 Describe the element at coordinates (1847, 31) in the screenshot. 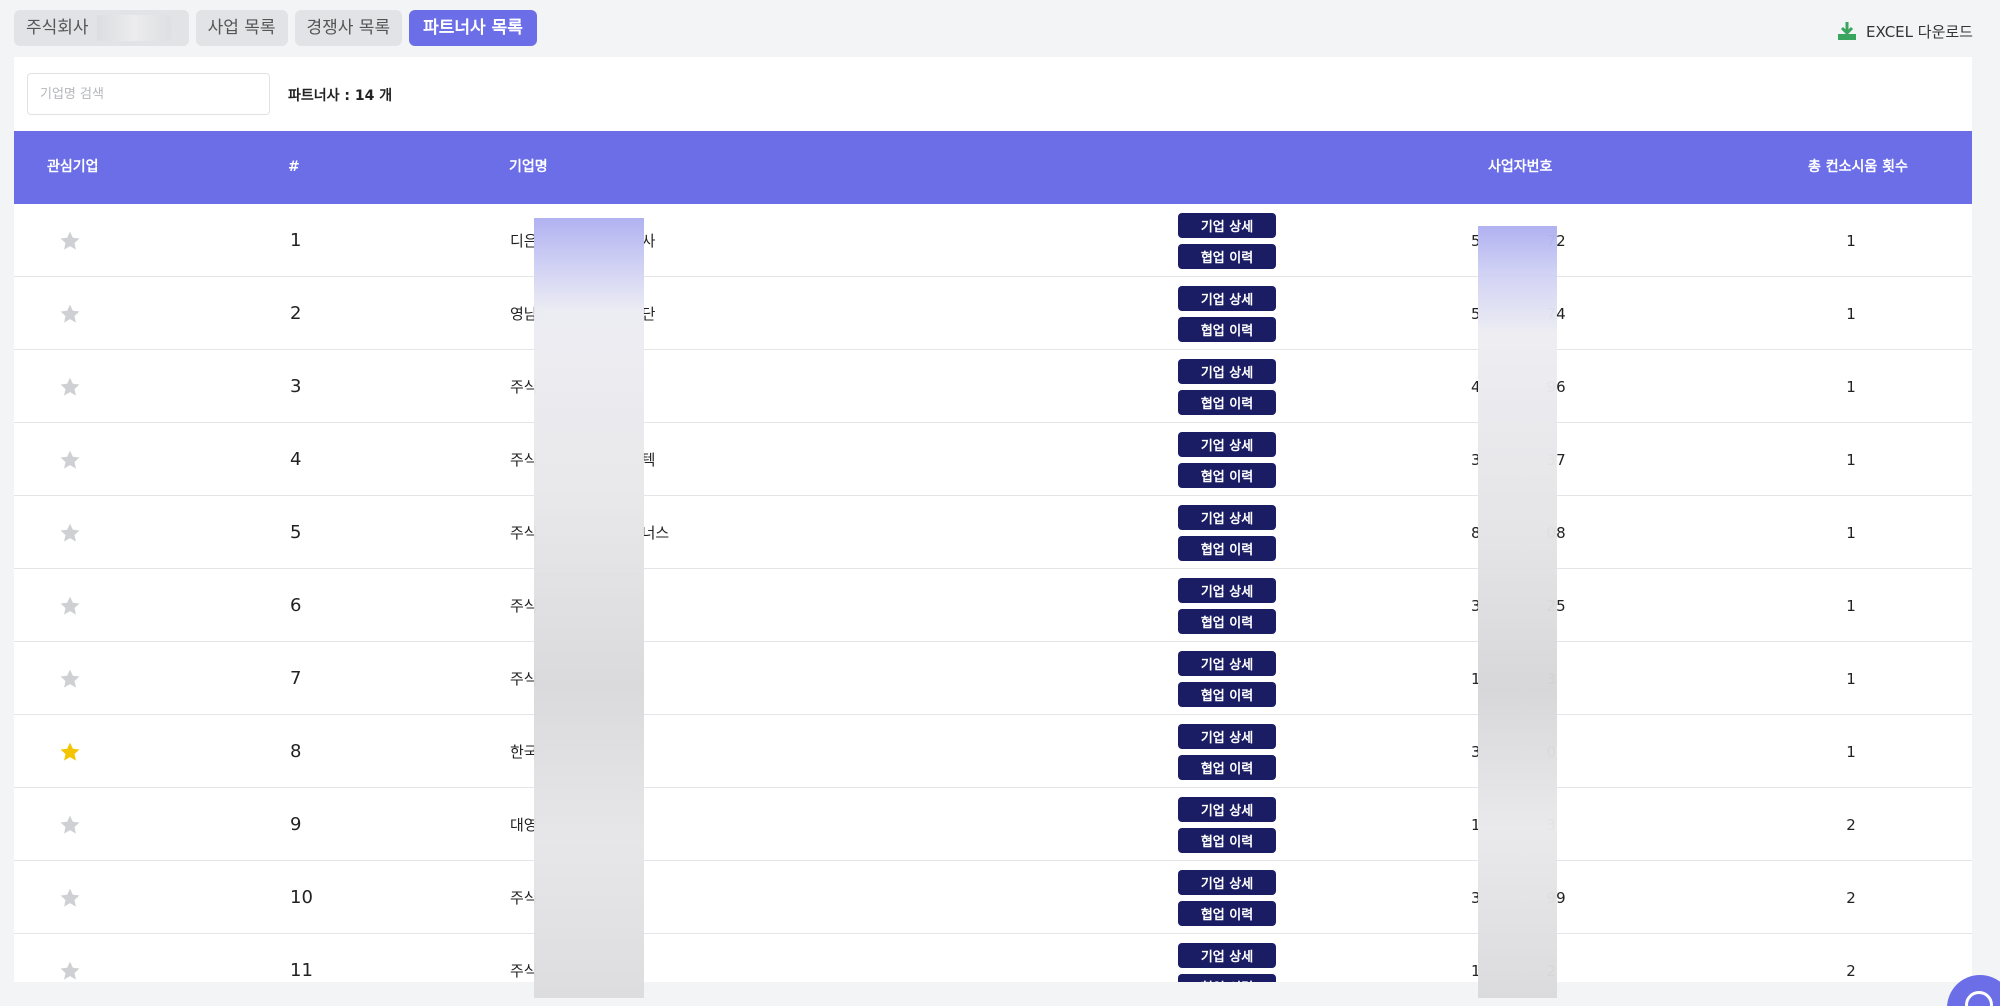

I see `download-icon` at that location.